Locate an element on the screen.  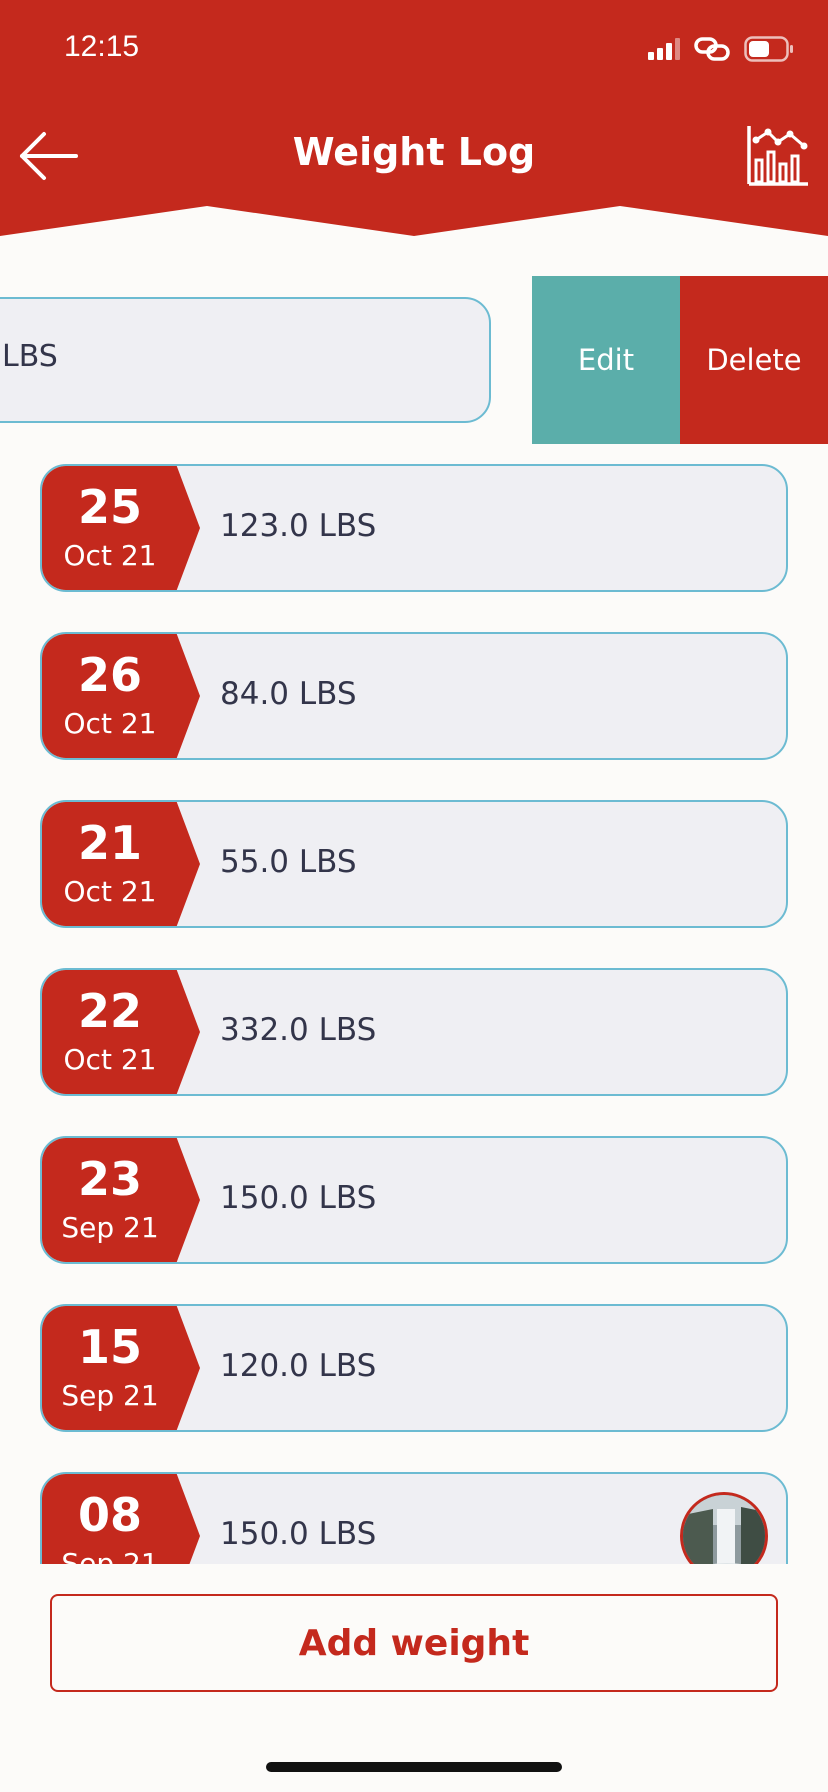
swiped-entry-weight: LBS is located at coordinates (30, 356).